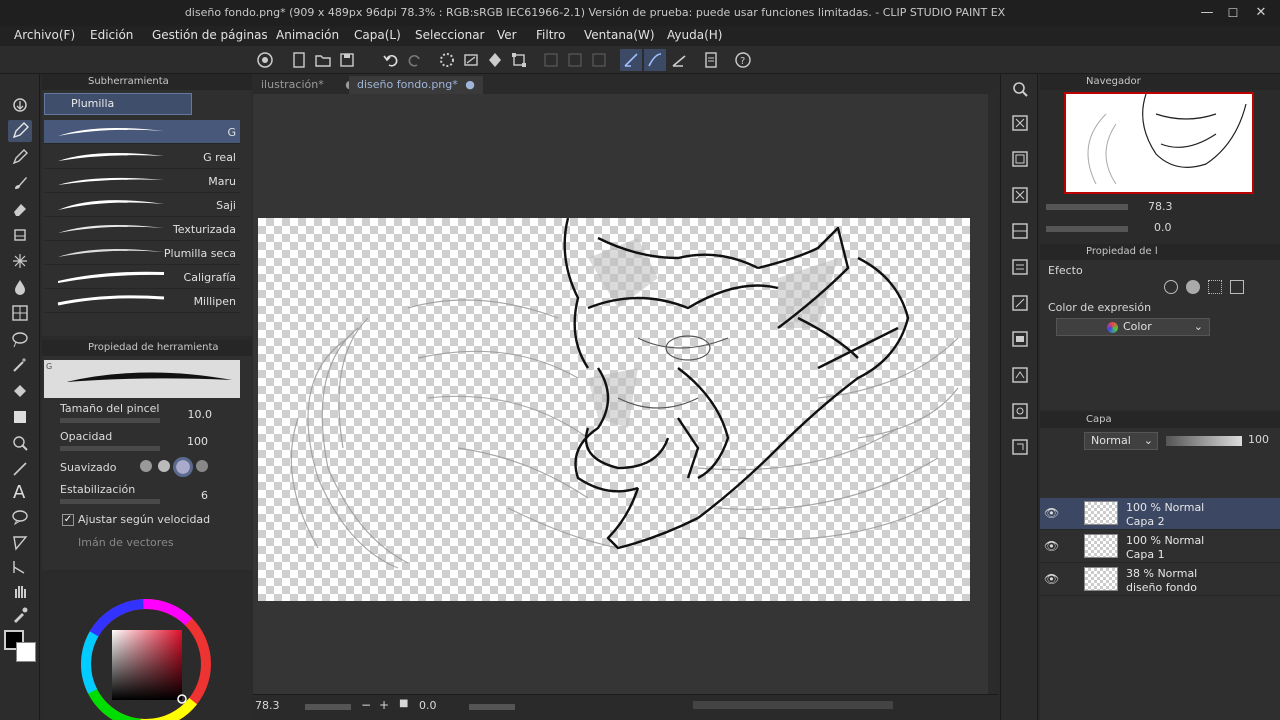 The image size is (1280, 720). Describe the element at coordinates (20, 209) in the screenshot. I see `eraser-tool-icon` at that location.